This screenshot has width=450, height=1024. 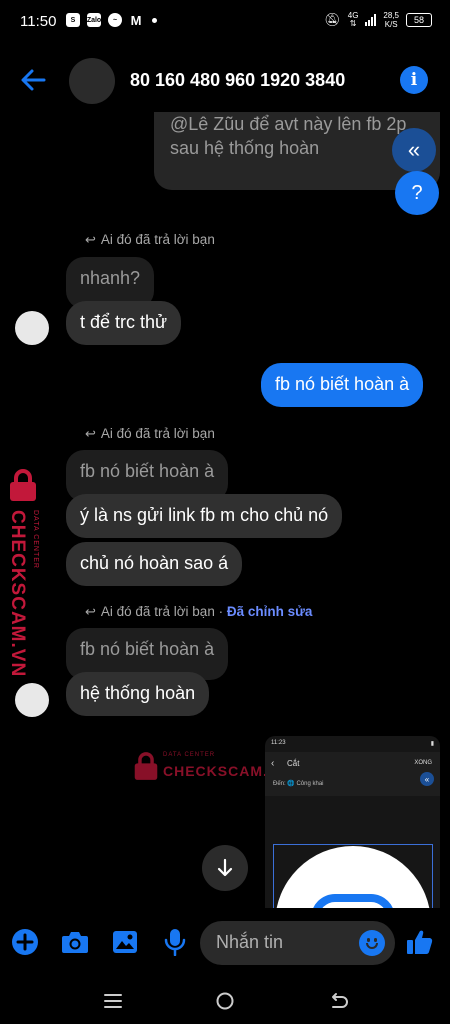 What do you see at coordinates (124, 323) in the screenshot?
I see `incoming-message: t để trc thử` at bounding box center [124, 323].